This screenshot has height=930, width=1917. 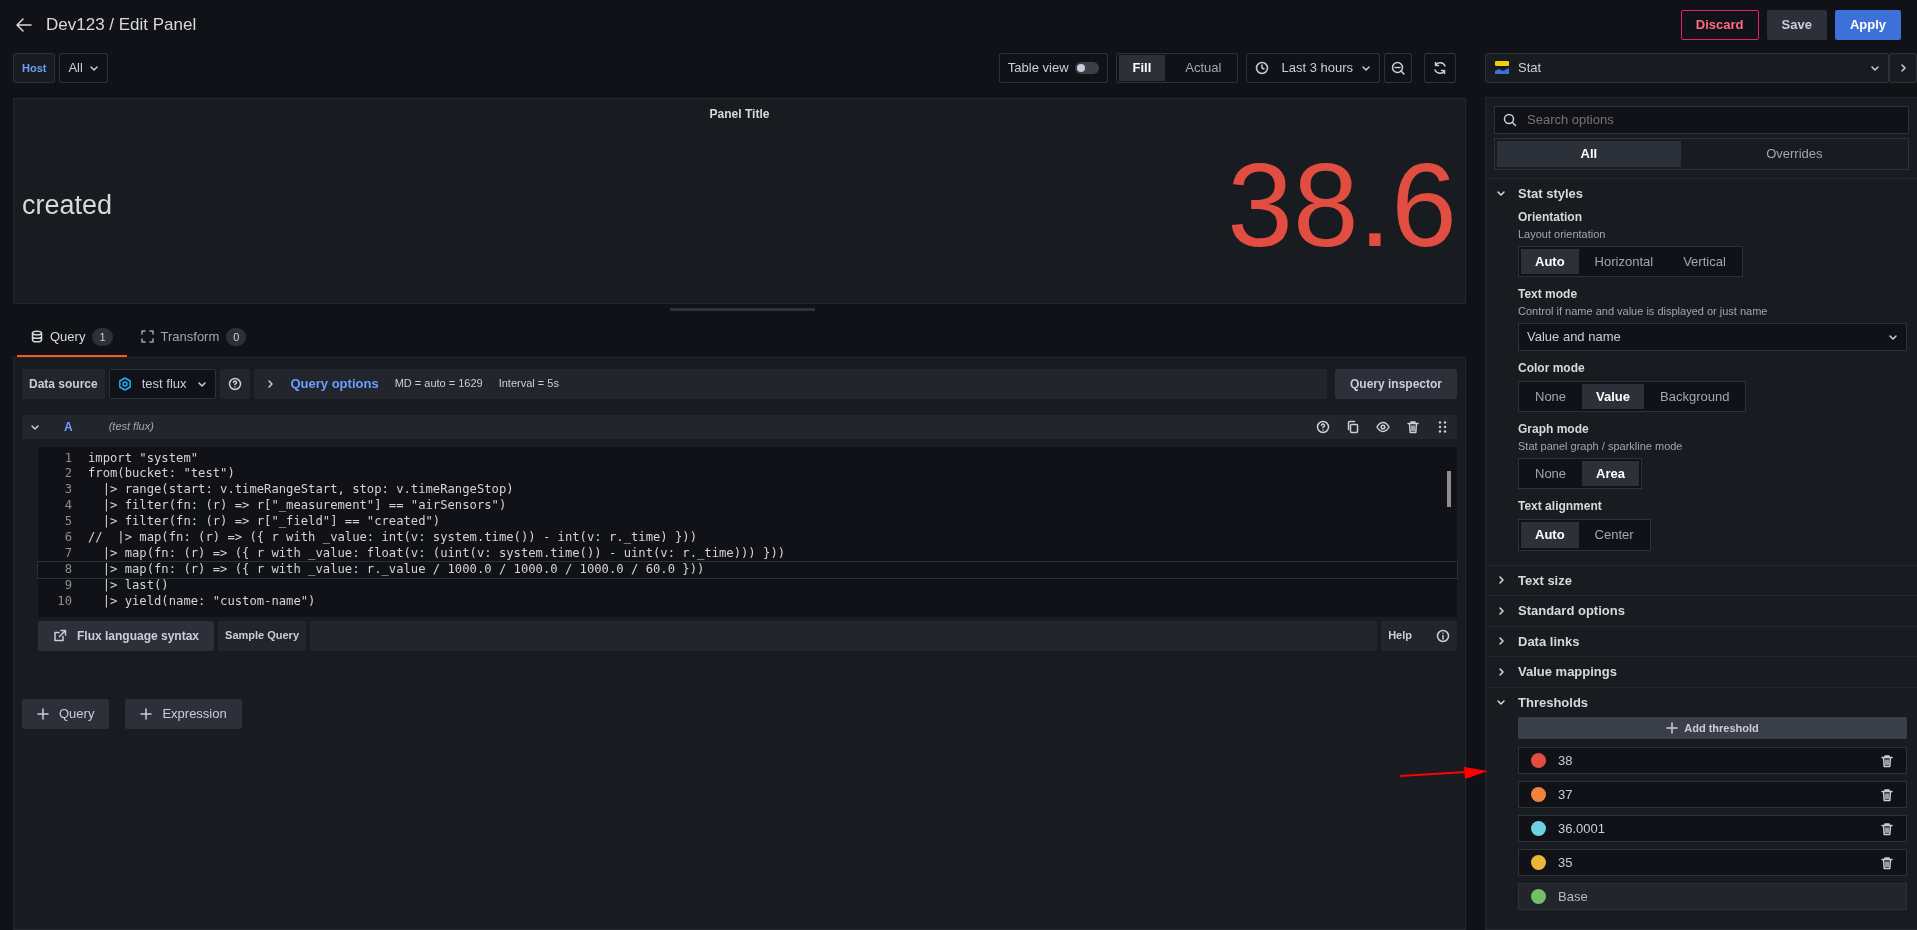 I want to click on options-tab: Overrides, so click(x=1794, y=154).